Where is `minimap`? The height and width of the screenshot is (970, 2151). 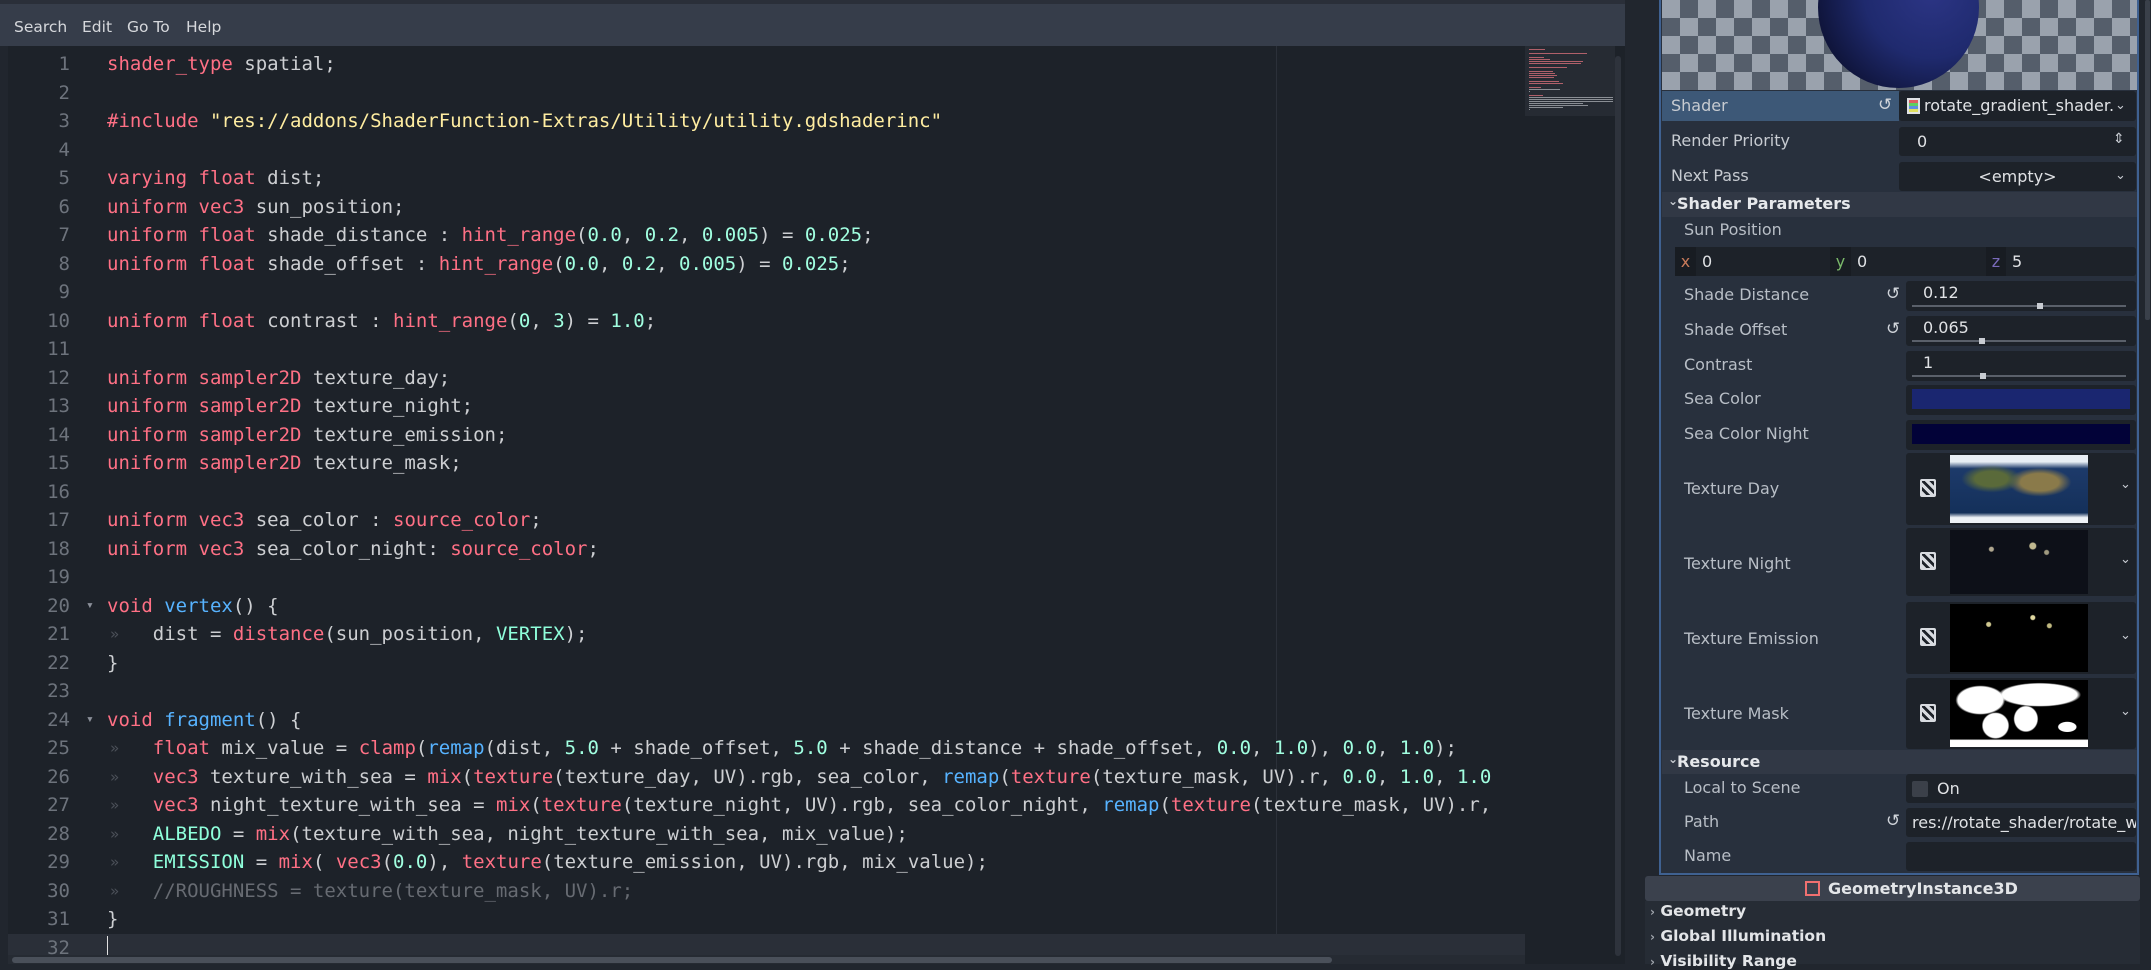 minimap is located at coordinates (1570, 81).